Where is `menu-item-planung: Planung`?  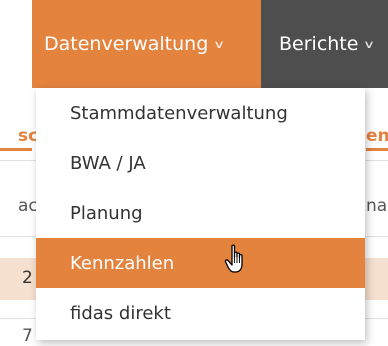
menu-item-planung: Planung is located at coordinates (200, 213).